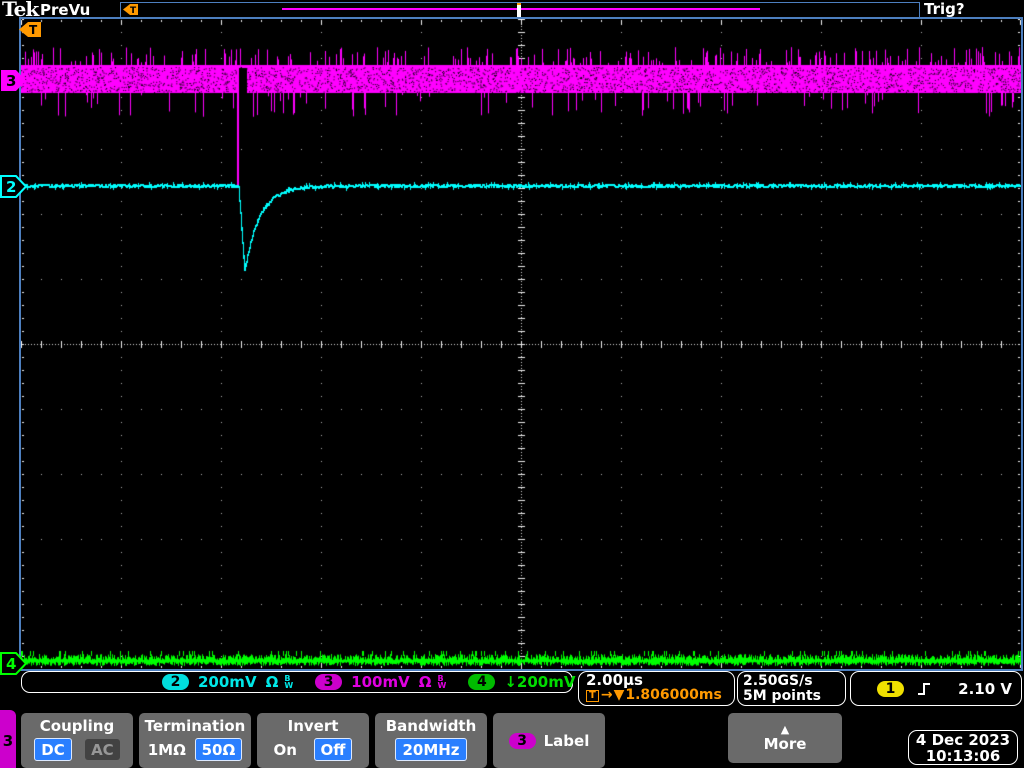 This screenshot has width=1024, height=768. Describe the element at coordinates (442, 682) in the screenshot. I see `channel-3-bandwidth-limit-icon: BW` at that location.